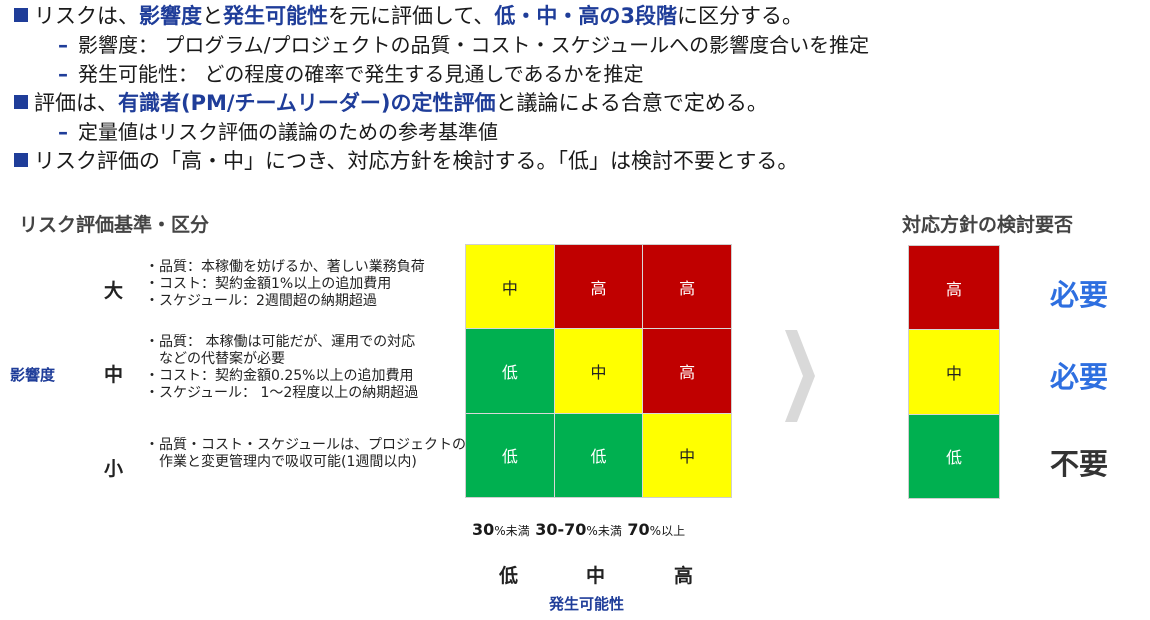 This screenshot has width=1150, height=620. Describe the element at coordinates (306, 445) in the screenshot. I see `desc-line: ・品質・コスト・スケジュールは、プロジェクトの` at that location.